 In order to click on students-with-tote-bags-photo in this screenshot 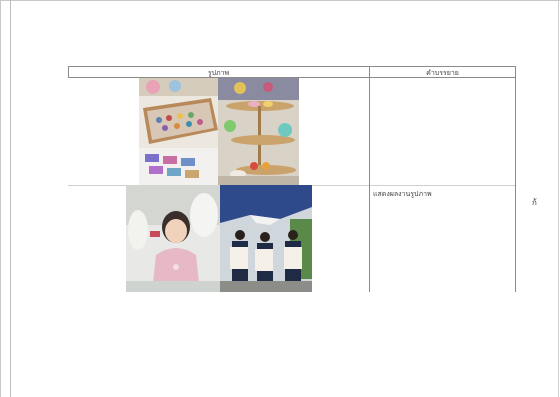, I will do `click(266, 238)`.